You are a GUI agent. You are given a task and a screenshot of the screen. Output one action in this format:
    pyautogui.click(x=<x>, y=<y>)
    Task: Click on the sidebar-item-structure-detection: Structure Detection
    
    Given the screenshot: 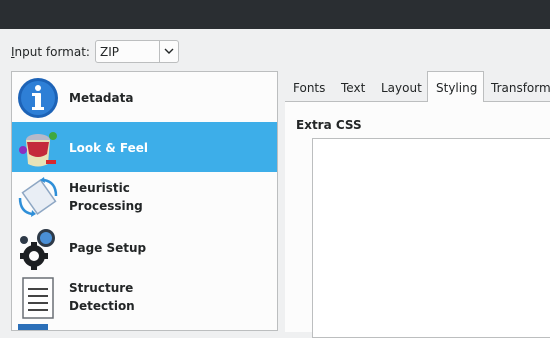 What is the action you would take?
    pyautogui.click(x=144, y=297)
    